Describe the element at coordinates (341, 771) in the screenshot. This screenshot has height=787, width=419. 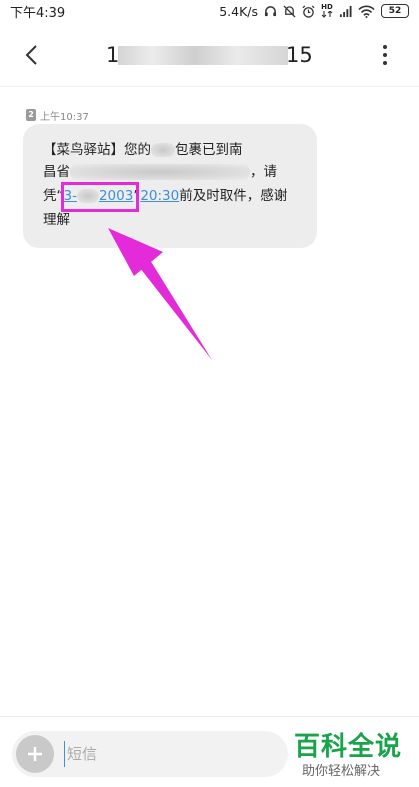
I see `watermark-subtitle: 助你轻松解决` at that location.